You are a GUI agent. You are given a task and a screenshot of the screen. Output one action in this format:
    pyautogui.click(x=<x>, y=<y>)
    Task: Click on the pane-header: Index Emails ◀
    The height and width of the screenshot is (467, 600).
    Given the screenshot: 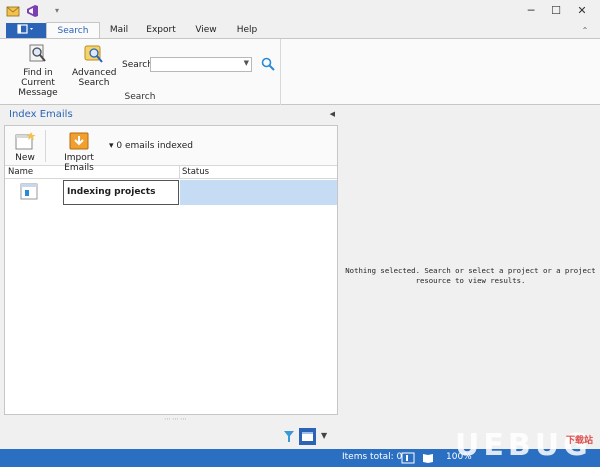 What is the action you would take?
    pyautogui.click(x=171, y=115)
    